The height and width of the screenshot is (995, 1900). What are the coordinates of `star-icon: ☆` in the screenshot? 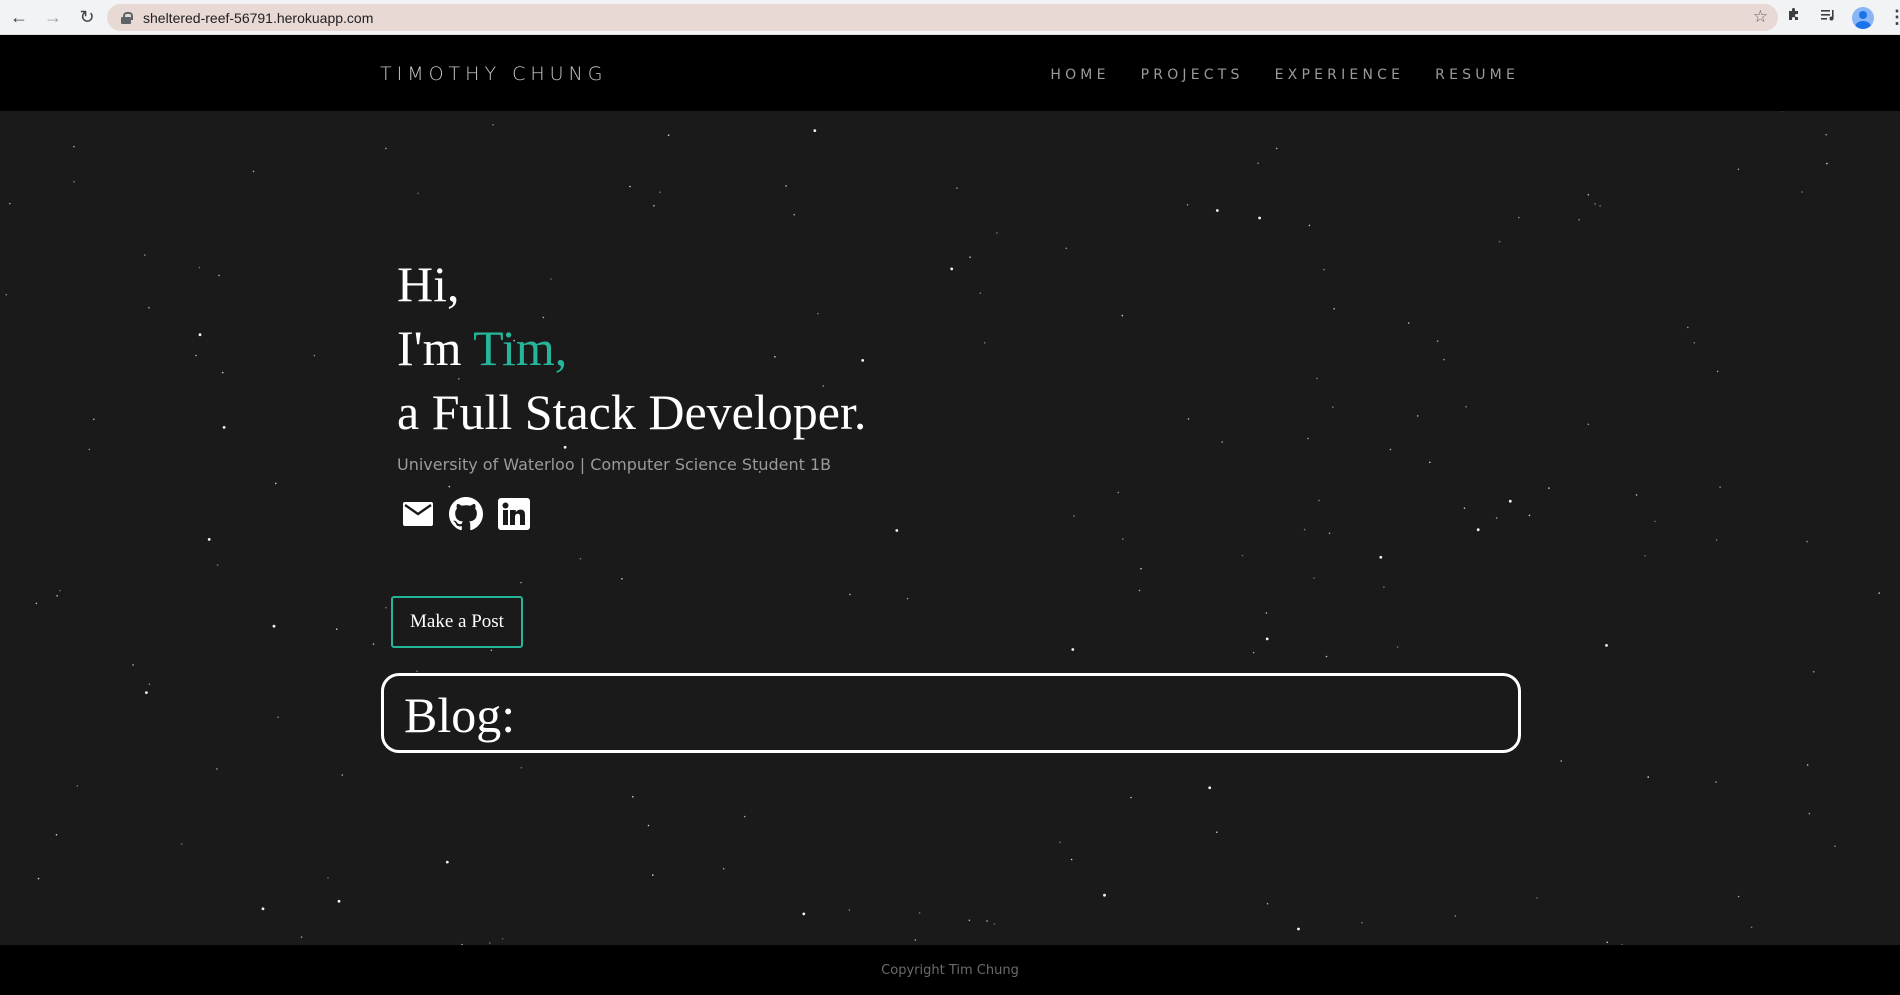 It's located at (1760, 17).